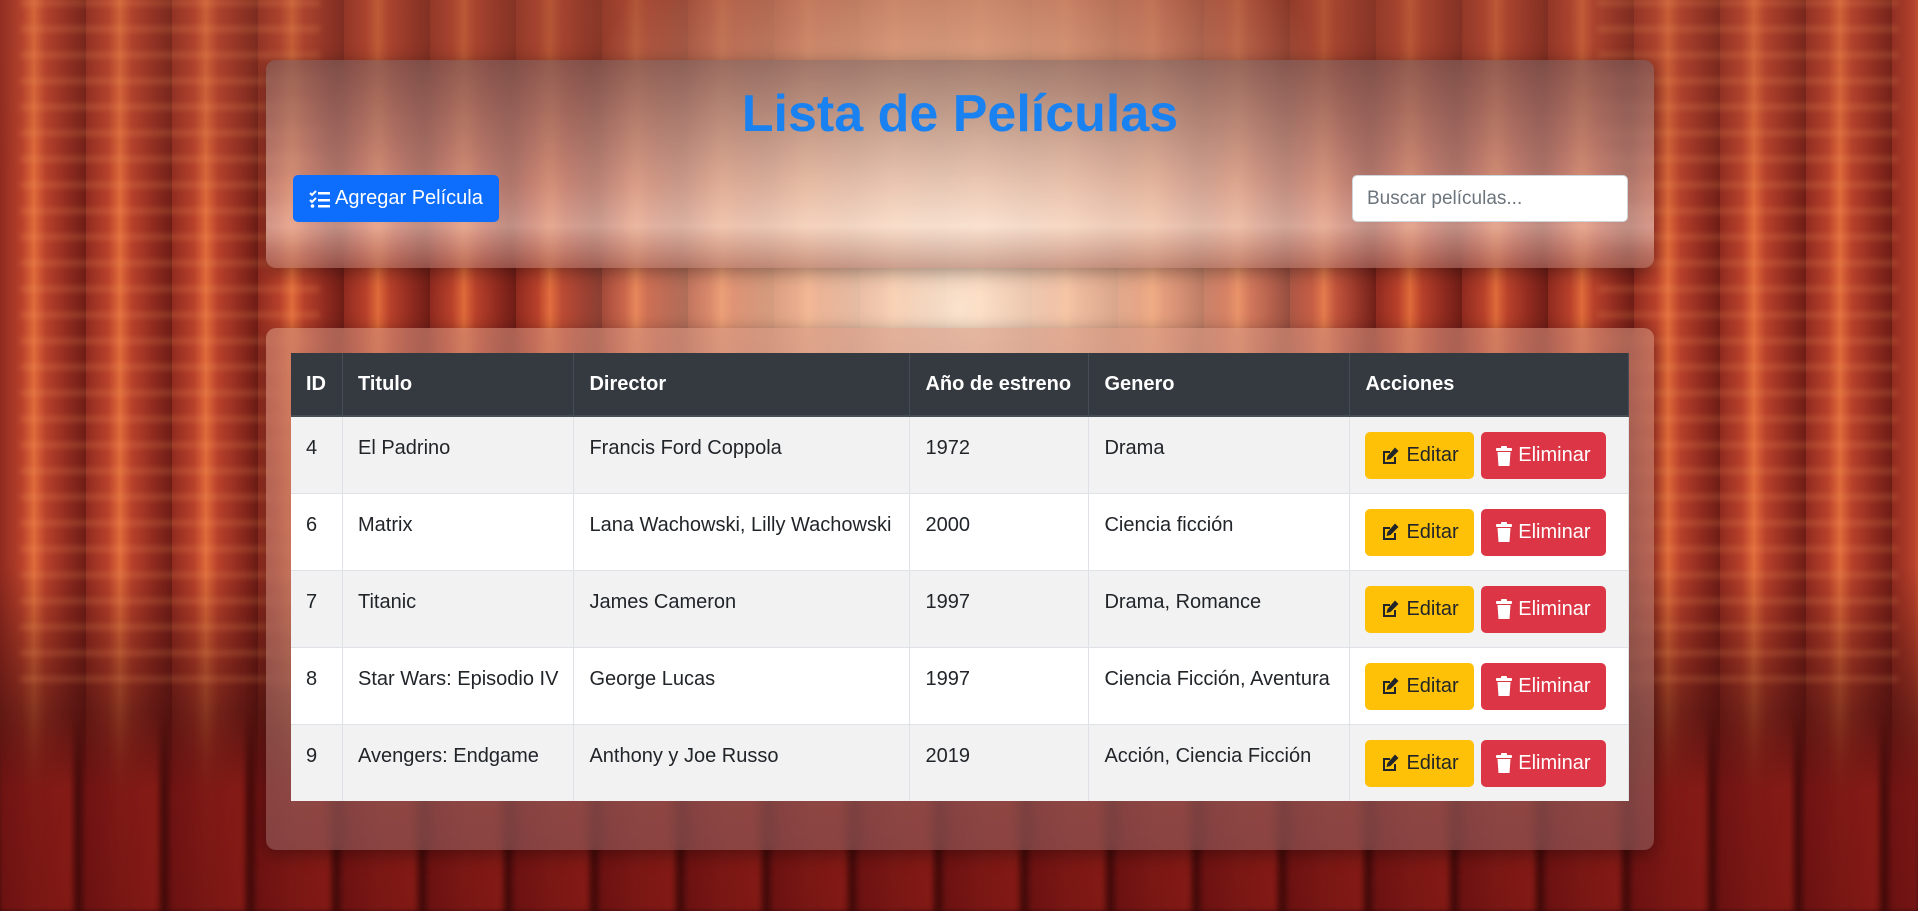 This screenshot has height=911, width=1918. I want to click on cell-genero: Drama, so click(1219, 454).